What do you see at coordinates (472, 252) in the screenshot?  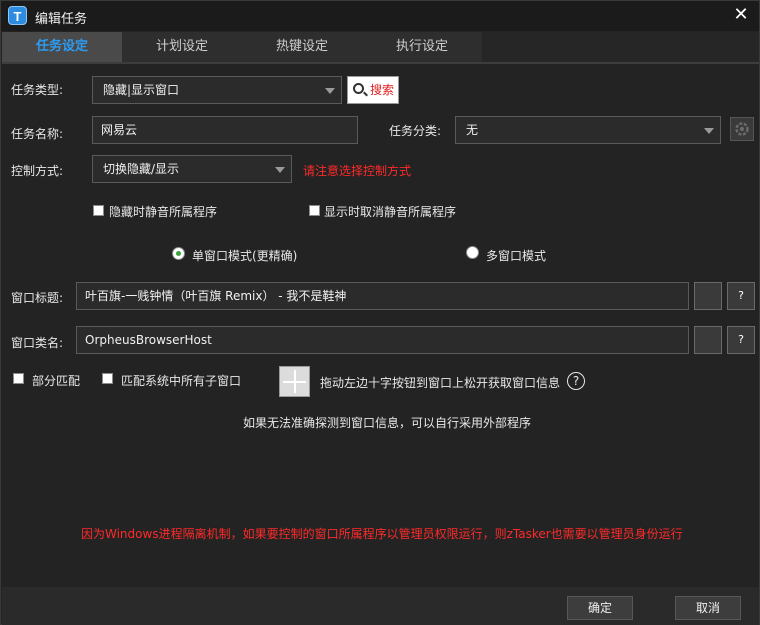 I see `multi-window-radio` at bounding box center [472, 252].